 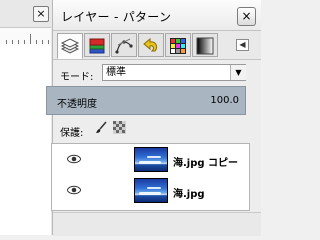 I want to click on dock-tabs: ◀, so click(x=157, y=45).